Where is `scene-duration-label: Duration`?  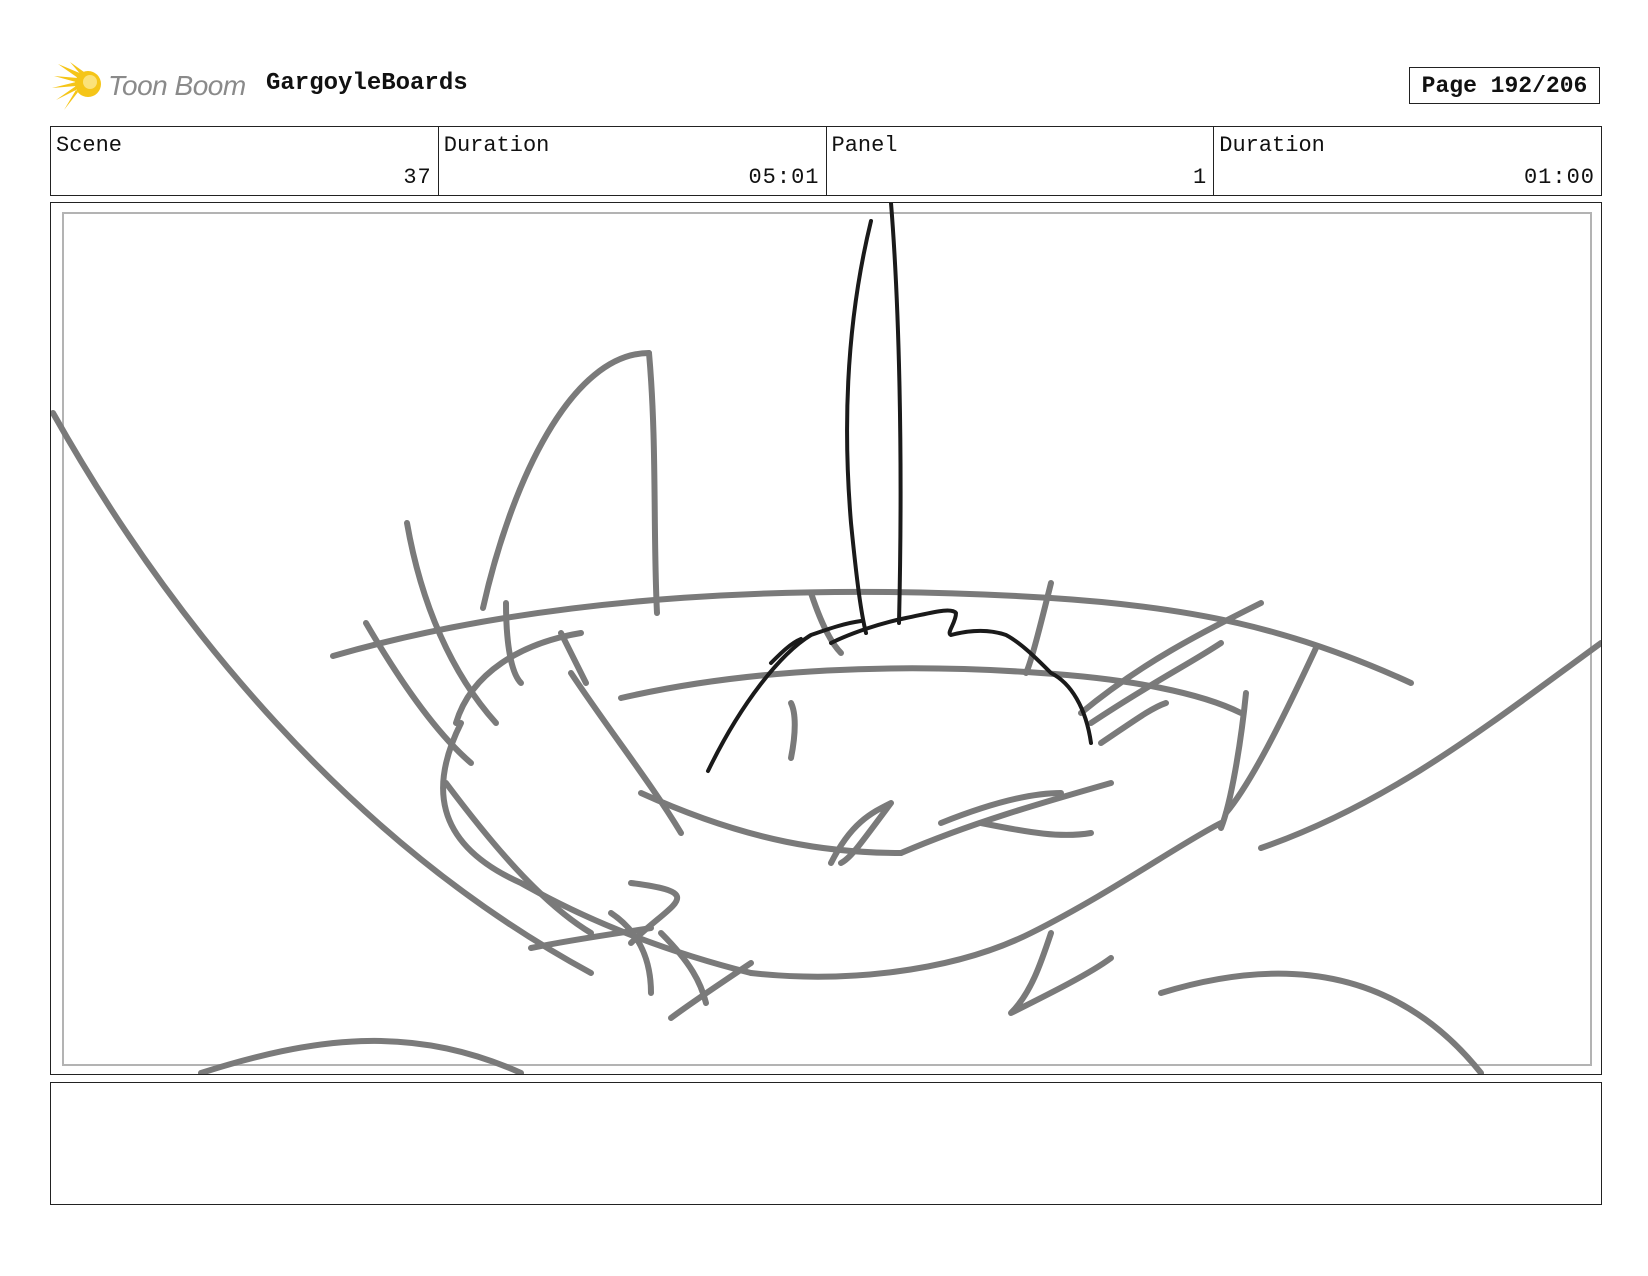
scene-duration-label: Duration is located at coordinates (496, 145).